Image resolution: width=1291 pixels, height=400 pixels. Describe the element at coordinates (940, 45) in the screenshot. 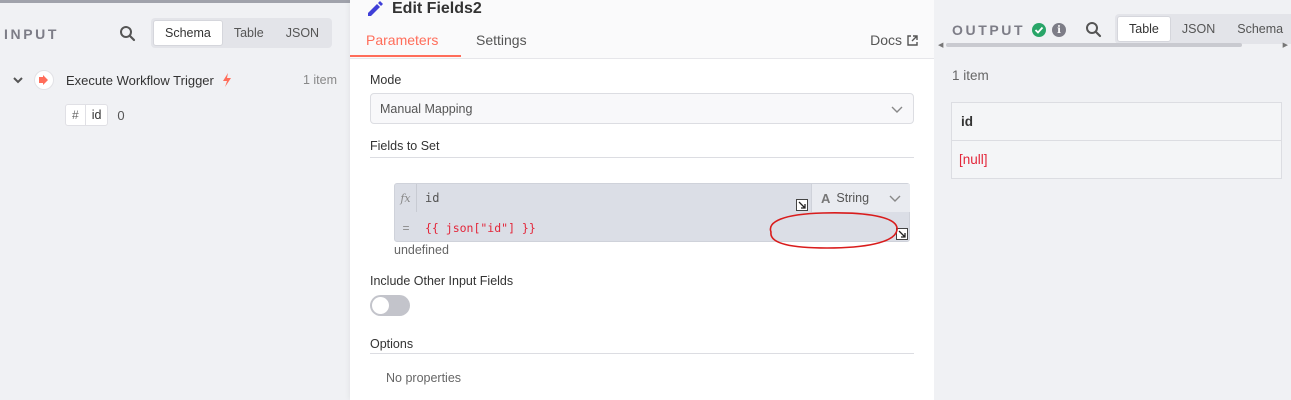

I see `scroll-left-icon: ◀` at that location.